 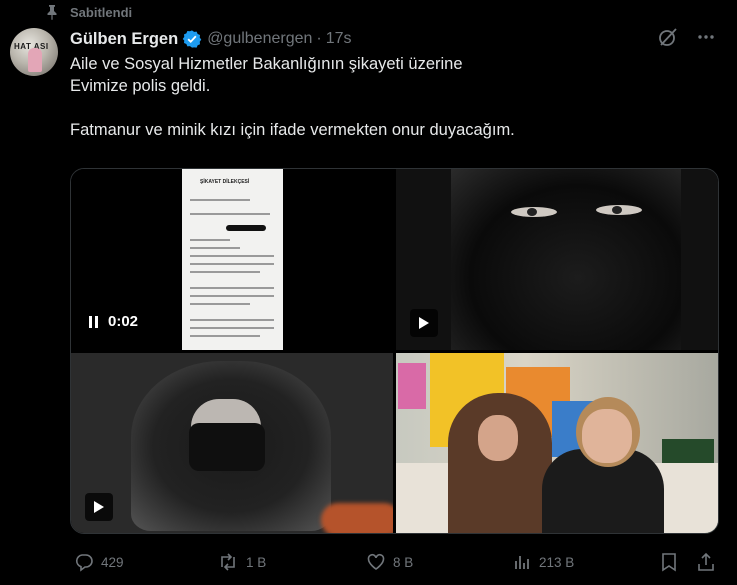 I want to click on reply-count: 429, so click(x=112, y=562).